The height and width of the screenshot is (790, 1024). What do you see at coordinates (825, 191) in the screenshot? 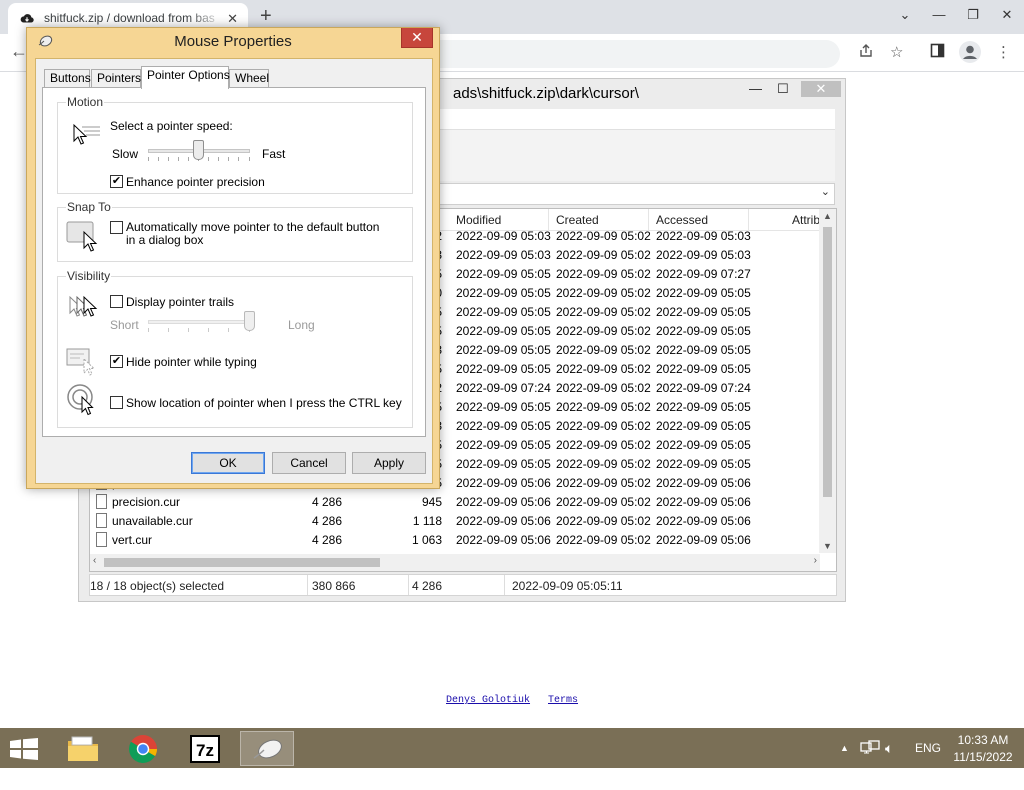
I see `path-dropdown-chevron-icon: ⌄` at bounding box center [825, 191].